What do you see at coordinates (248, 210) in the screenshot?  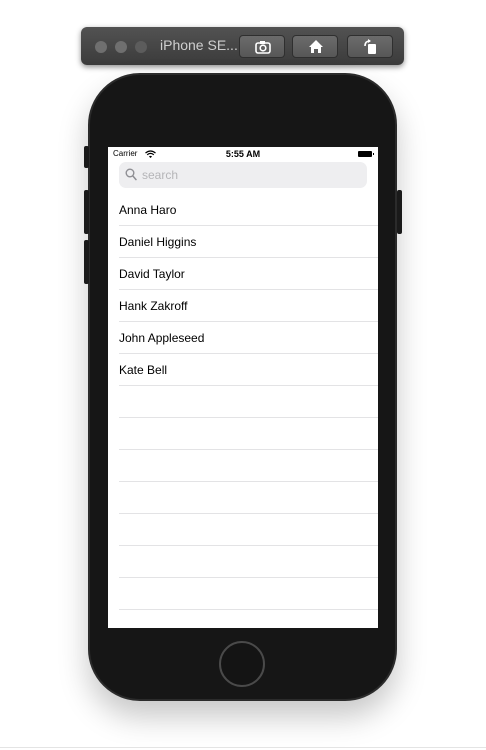 I see `contact-row: Anna Haro` at bounding box center [248, 210].